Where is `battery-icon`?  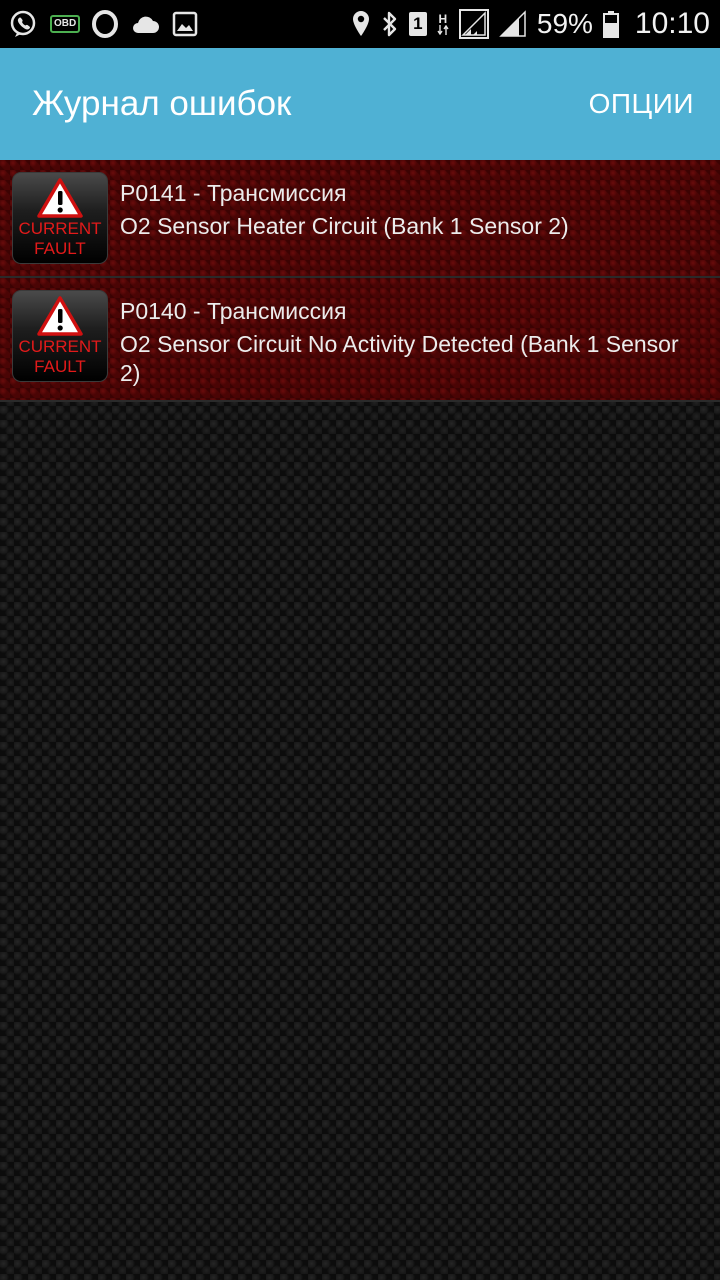
battery-icon is located at coordinates (610, 24).